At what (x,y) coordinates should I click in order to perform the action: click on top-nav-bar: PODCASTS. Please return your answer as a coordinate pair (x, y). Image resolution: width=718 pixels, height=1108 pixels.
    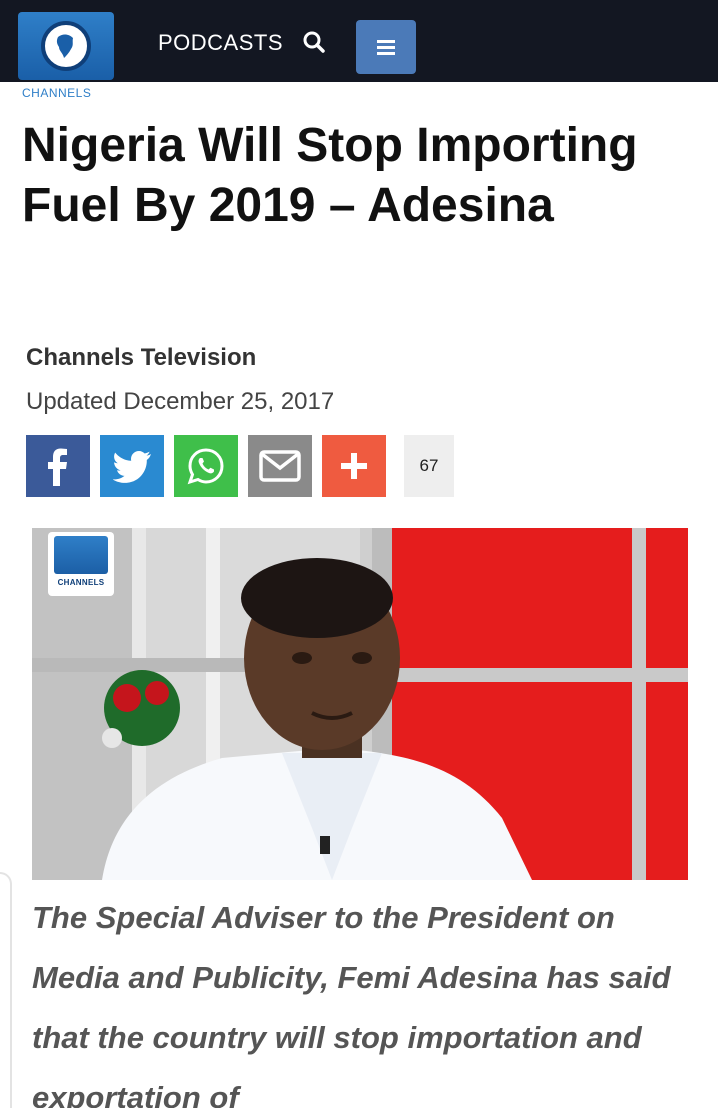
    Looking at the image, I should click on (359, 41).